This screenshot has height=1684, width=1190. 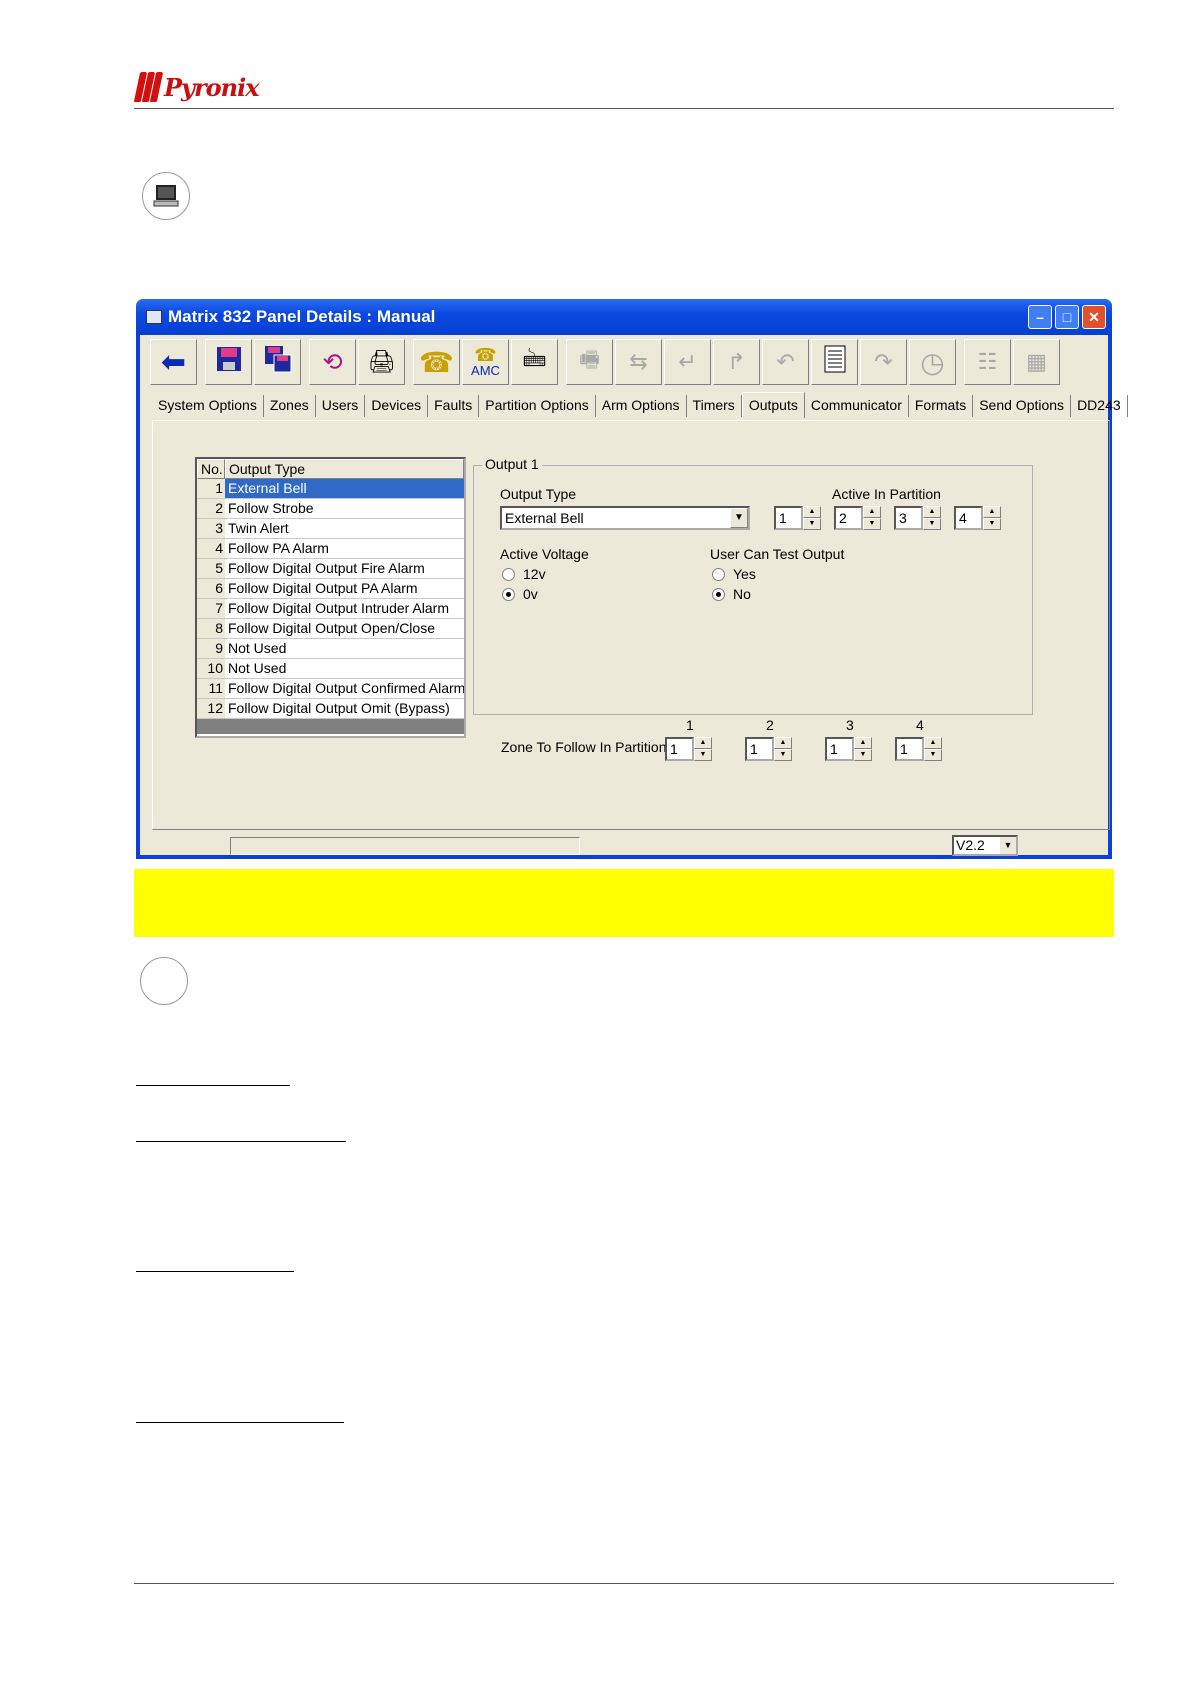 I want to click on zone-3-spinner: 1 ▲ ▼, so click(x=848, y=749).